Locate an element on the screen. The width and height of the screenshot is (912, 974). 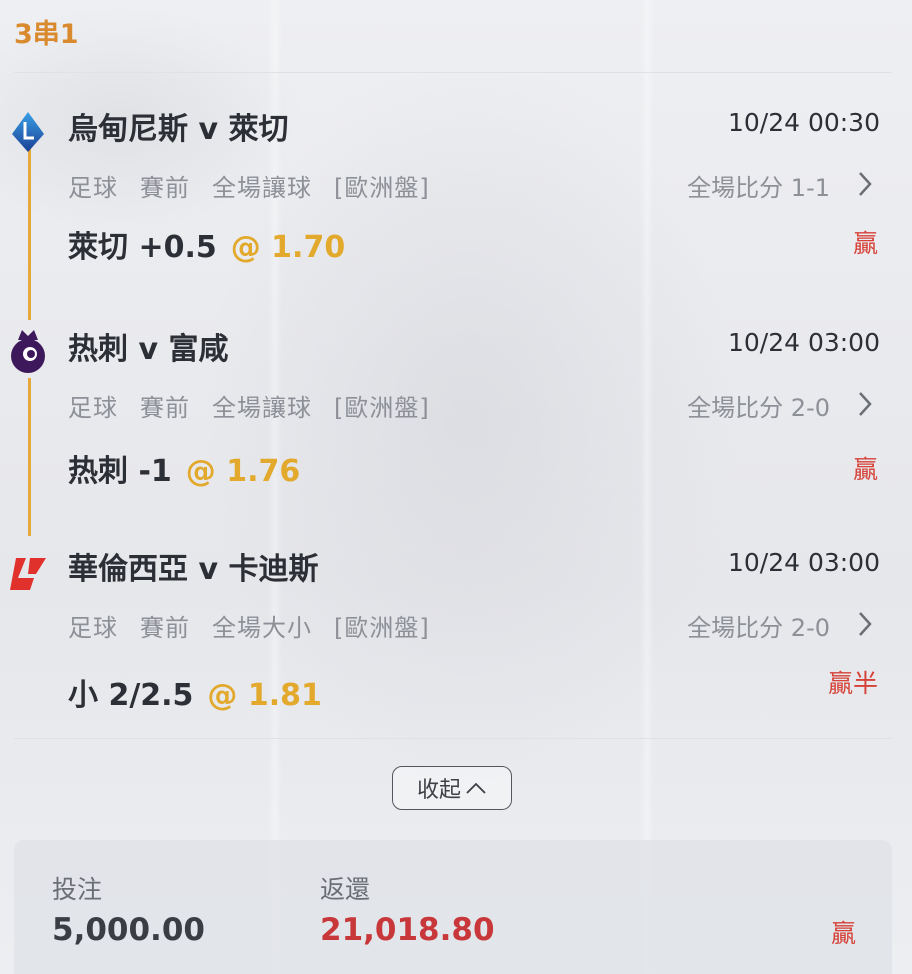
stake-value: 5,000.00 is located at coordinates (128, 930).